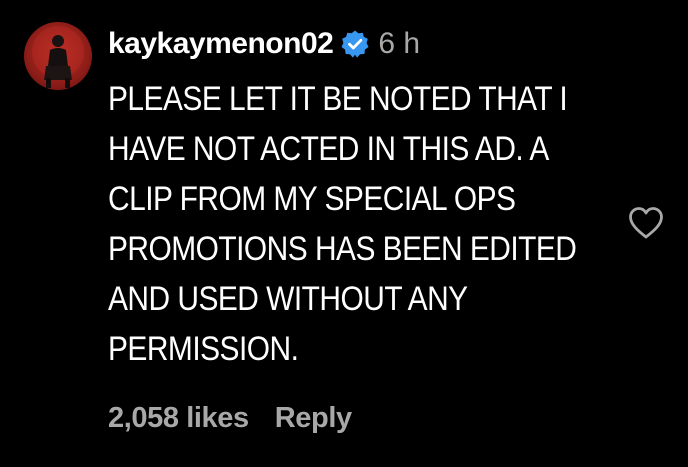 The height and width of the screenshot is (467, 688). Describe the element at coordinates (646, 223) in the screenshot. I see `heart-outline-icon` at that location.